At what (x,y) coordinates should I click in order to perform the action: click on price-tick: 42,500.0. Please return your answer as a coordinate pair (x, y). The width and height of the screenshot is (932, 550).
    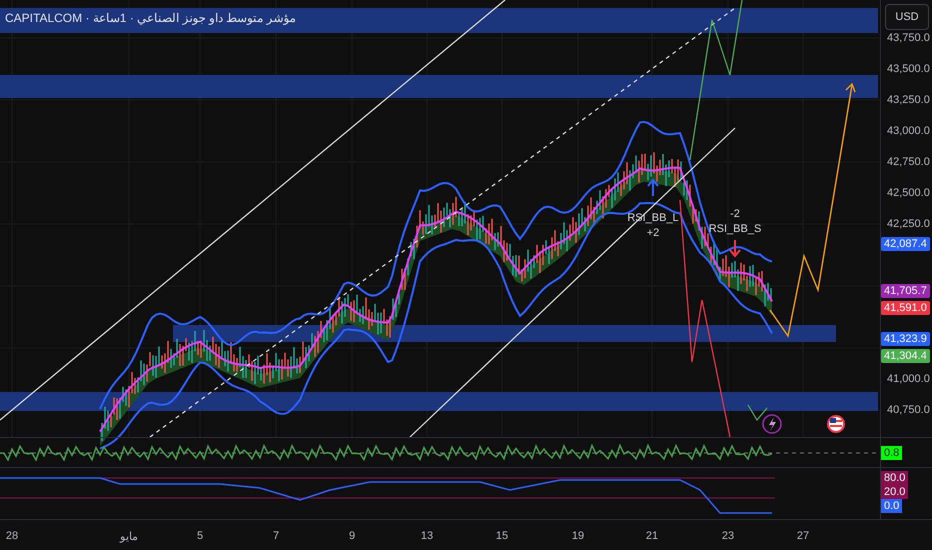
    Looking at the image, I should click on (908, 193).